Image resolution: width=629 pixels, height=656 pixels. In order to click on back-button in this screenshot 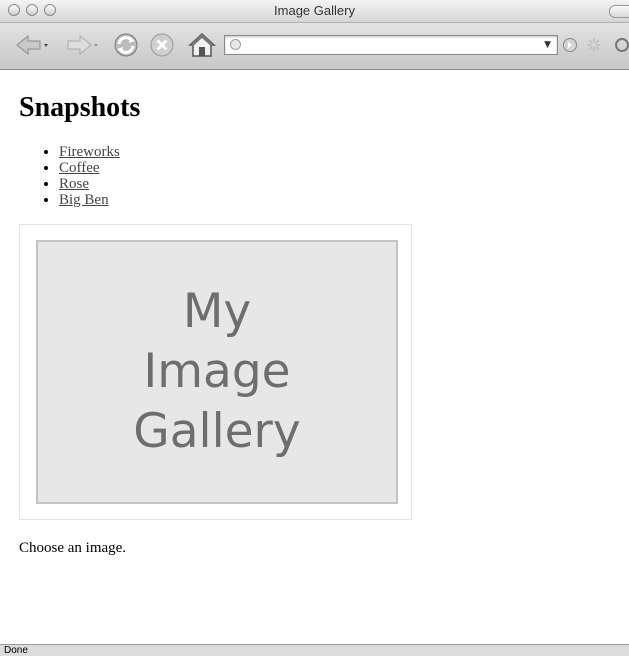, I will do `click(32, 45)`.